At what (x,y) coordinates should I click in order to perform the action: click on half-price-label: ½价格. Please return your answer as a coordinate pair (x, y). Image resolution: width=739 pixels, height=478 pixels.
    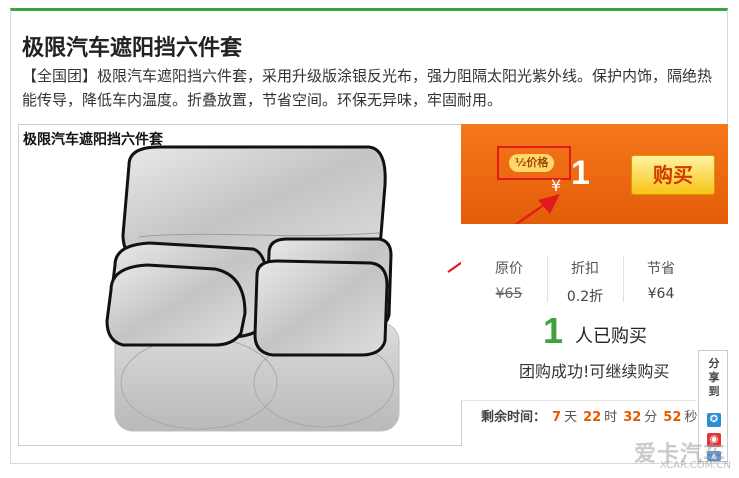
    Looking at the image, I should click on (532, 163).